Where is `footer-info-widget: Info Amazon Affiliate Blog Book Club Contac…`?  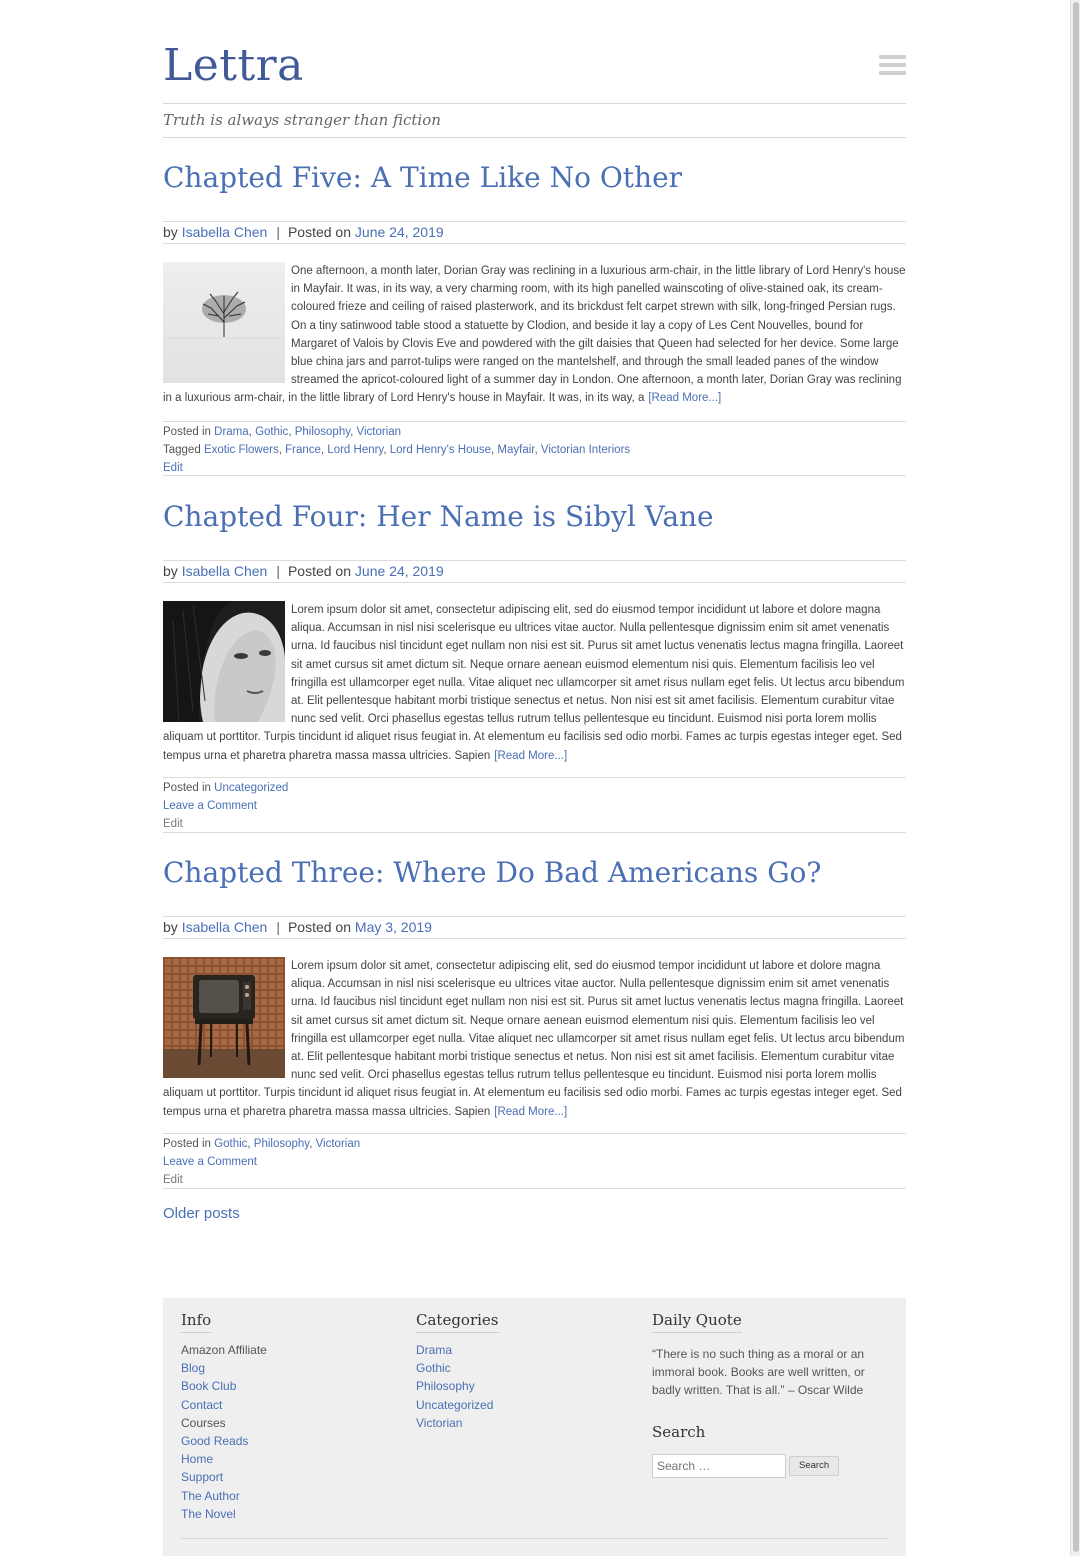 footer-info-widget: Info Amazon Affiliate Blog Book Club Contac… is located at coordinates (224, 1416).